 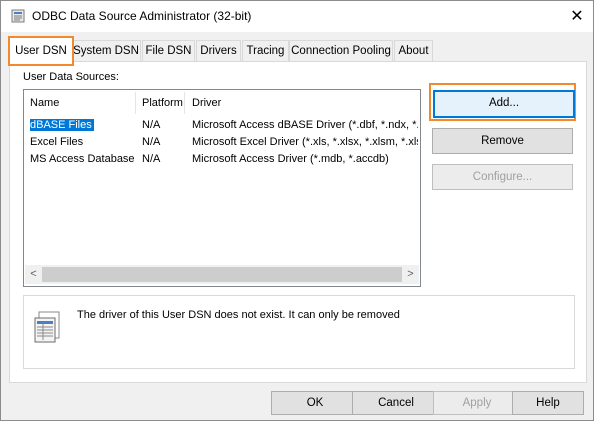 What do you see at coordinates (218, 50) in the screenshot?
I see `tab-drivers: Drivers` at bounding box center [218, 50].